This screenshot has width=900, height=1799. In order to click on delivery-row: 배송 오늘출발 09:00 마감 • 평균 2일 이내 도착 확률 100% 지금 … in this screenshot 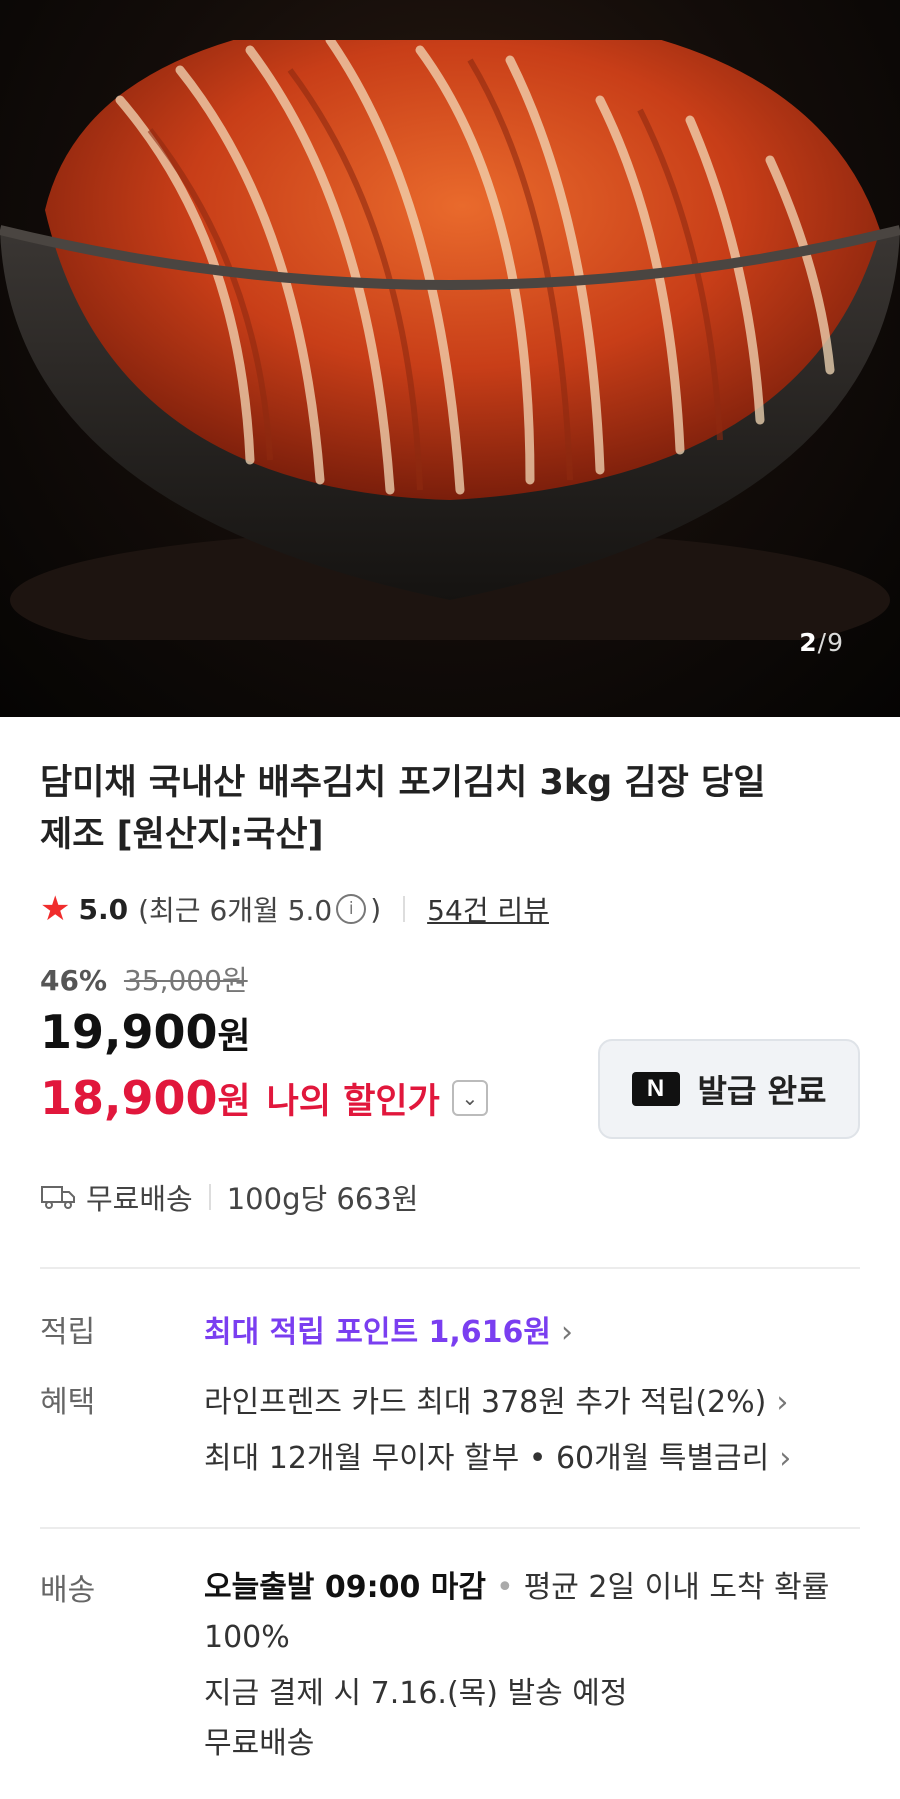, I will do `click(450, 1666)`.